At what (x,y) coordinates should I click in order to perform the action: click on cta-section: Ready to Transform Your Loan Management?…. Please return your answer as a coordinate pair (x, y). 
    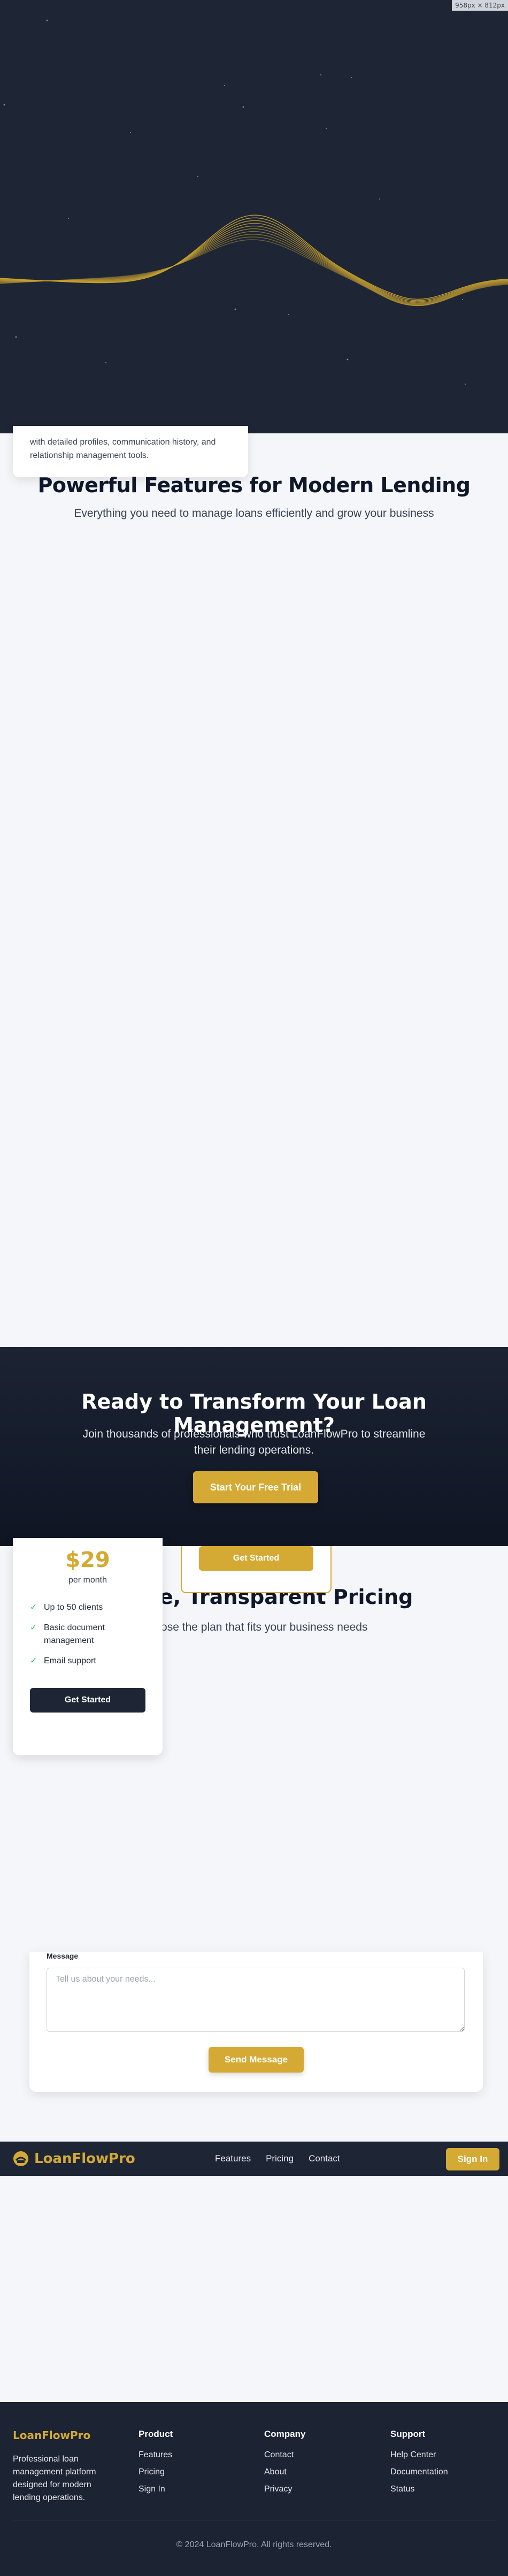
    Looking at the image, I should click on (254, 1446).